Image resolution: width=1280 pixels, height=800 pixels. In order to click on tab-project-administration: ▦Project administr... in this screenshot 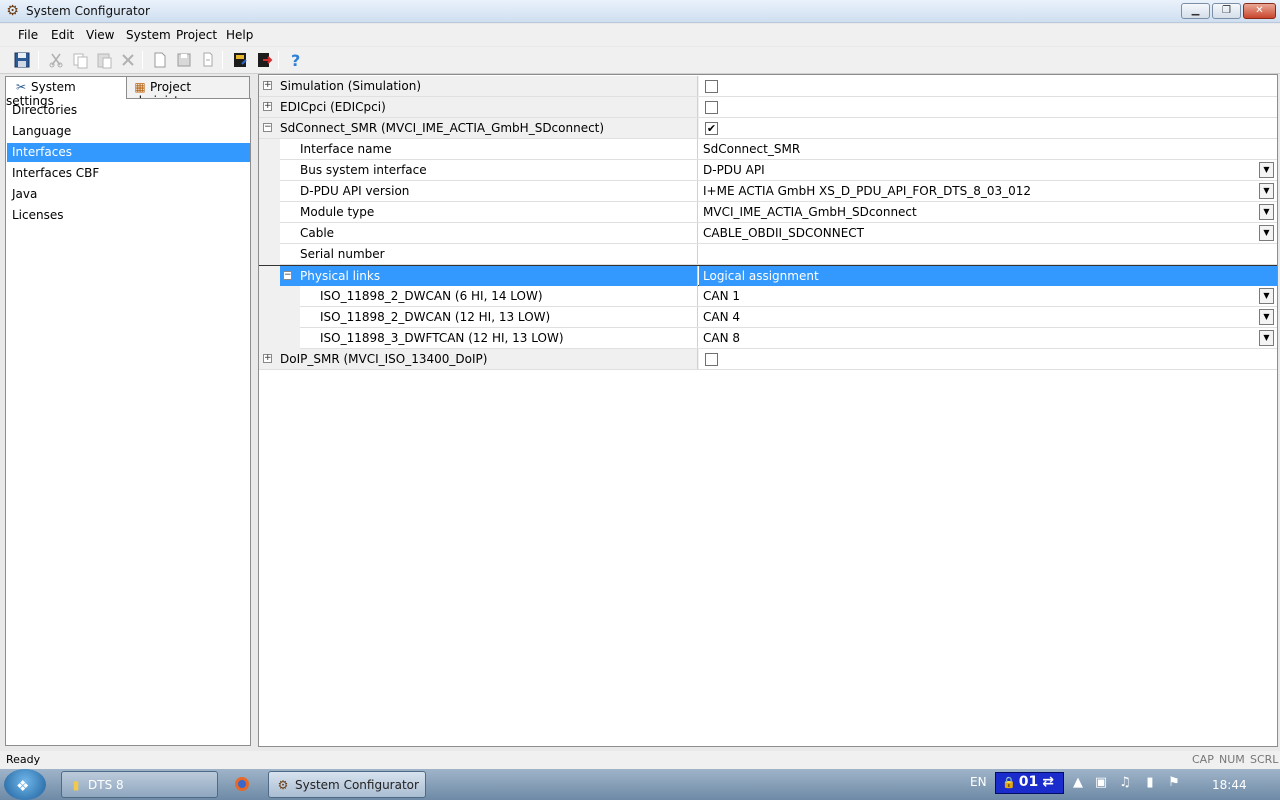, I will do `click(188, 92)`.